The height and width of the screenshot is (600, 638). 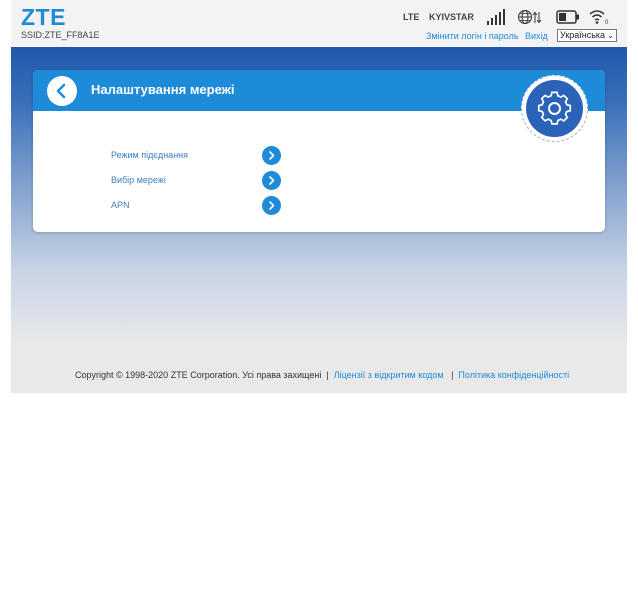 I want to click on chevron-down-icon: ⌄, so click(x=610, y=35).